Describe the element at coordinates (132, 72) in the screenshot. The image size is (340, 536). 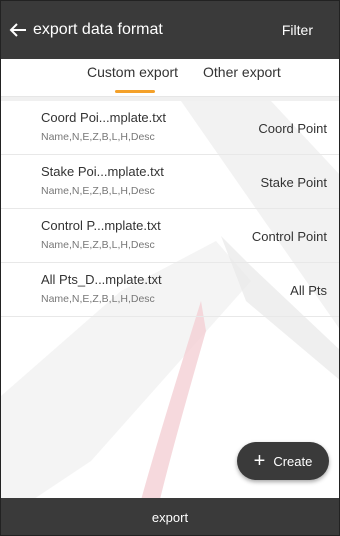
I see `tab-custom-export: Custom export` at that location.